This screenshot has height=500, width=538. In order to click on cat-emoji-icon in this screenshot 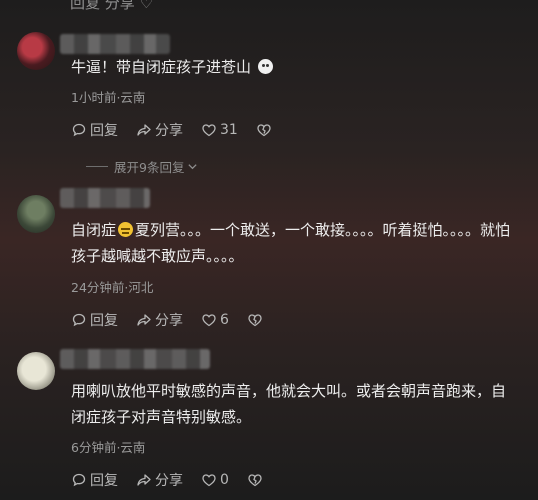, I will do `click(265, 66)`.